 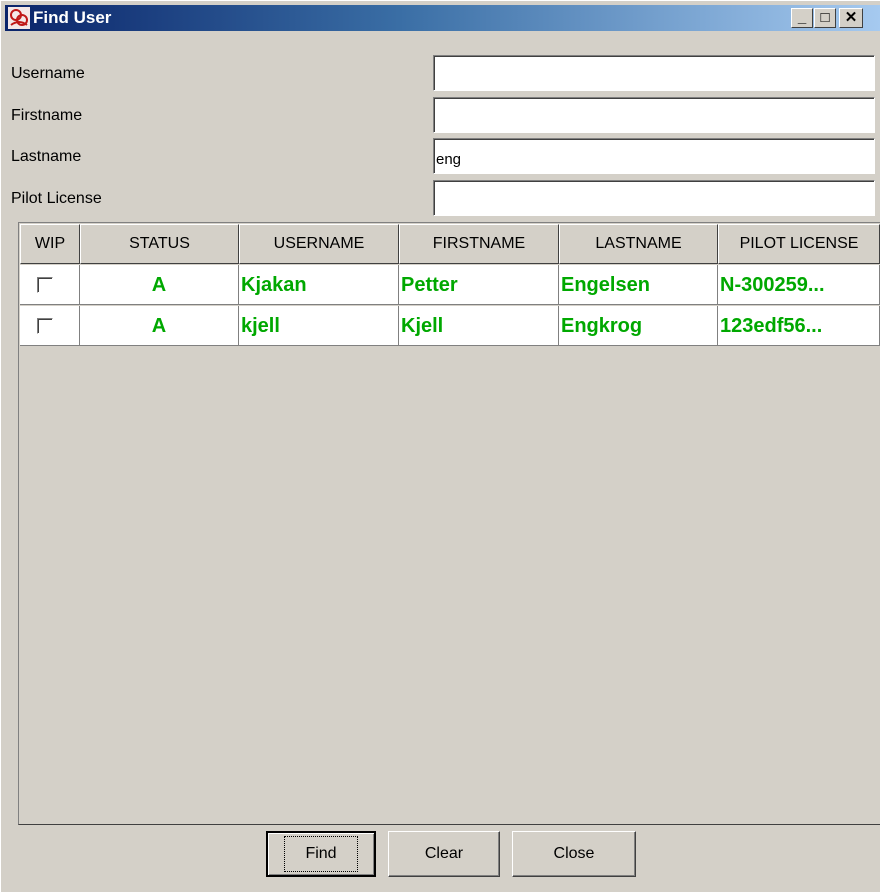 I want to click on username-label: Username, so click(x=48, y=73).